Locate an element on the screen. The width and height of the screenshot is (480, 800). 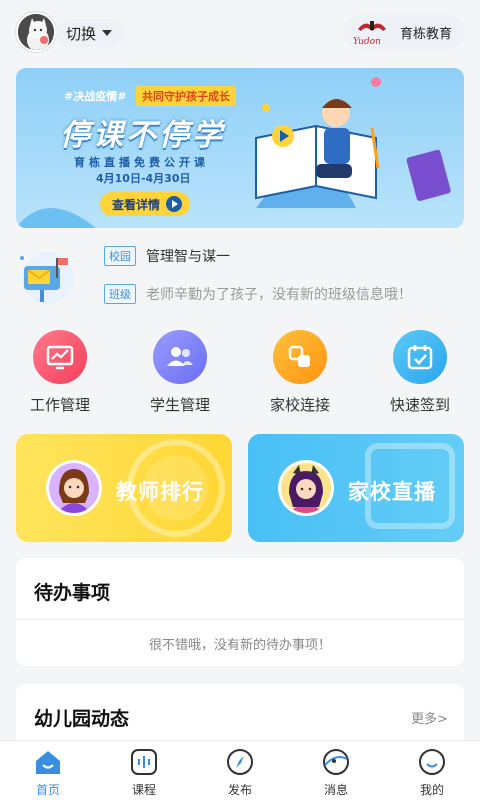
org-logo: Yudon is located at coordinates (372, 32).